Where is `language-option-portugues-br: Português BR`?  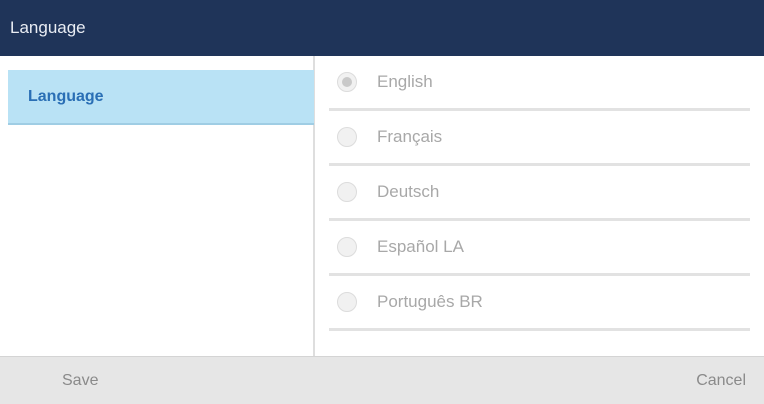 language-option-portugues-br: Português BR is located at coordinates (539, 303).